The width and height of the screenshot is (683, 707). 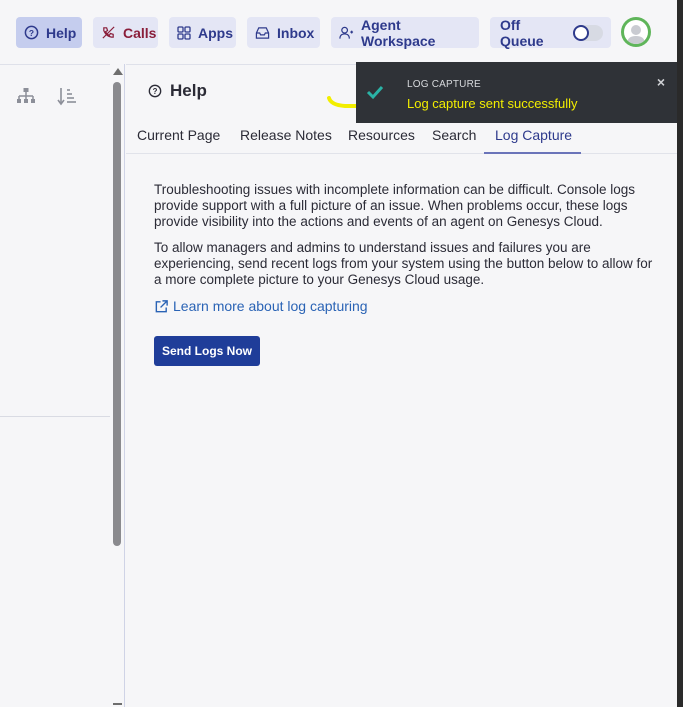 I want to click on help-button-label: Help, so click(x=61, y=32).